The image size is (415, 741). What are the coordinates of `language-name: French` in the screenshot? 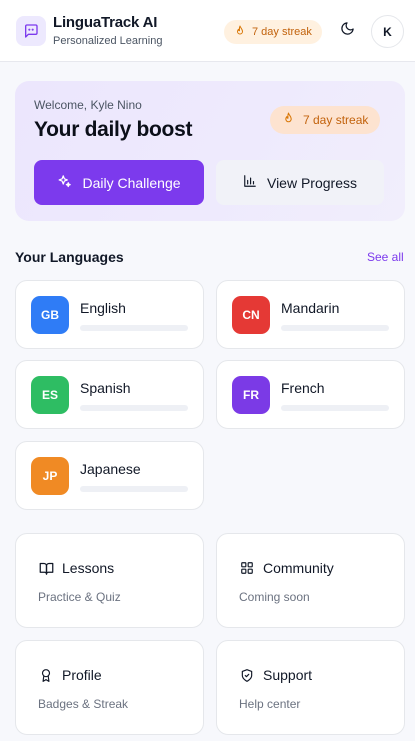 It's located at (303, 388).